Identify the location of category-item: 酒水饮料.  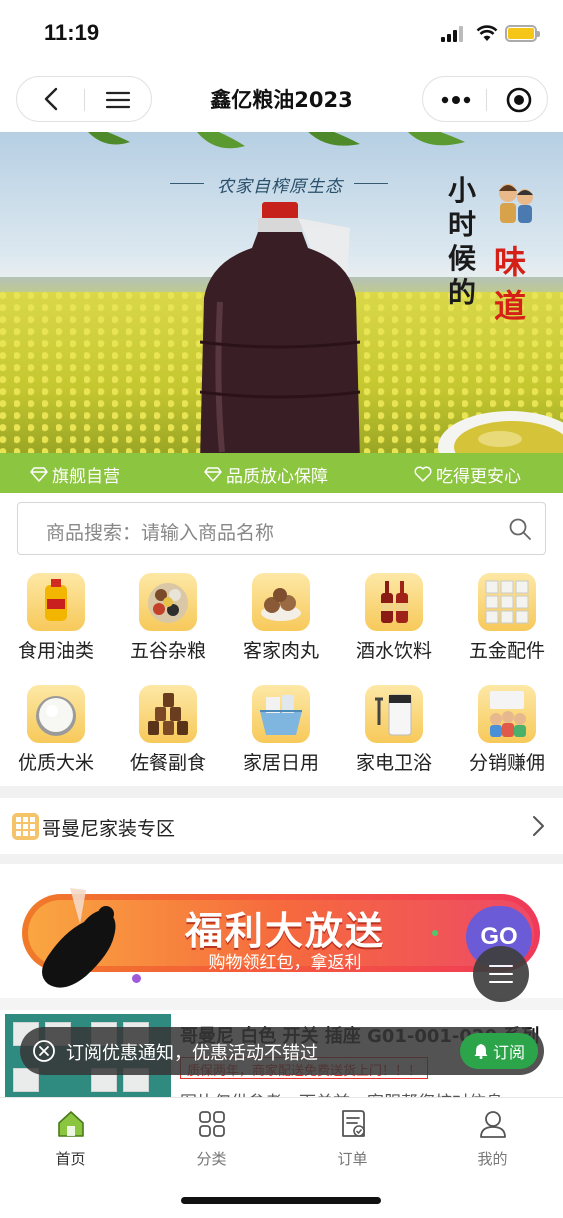
(394, 620).